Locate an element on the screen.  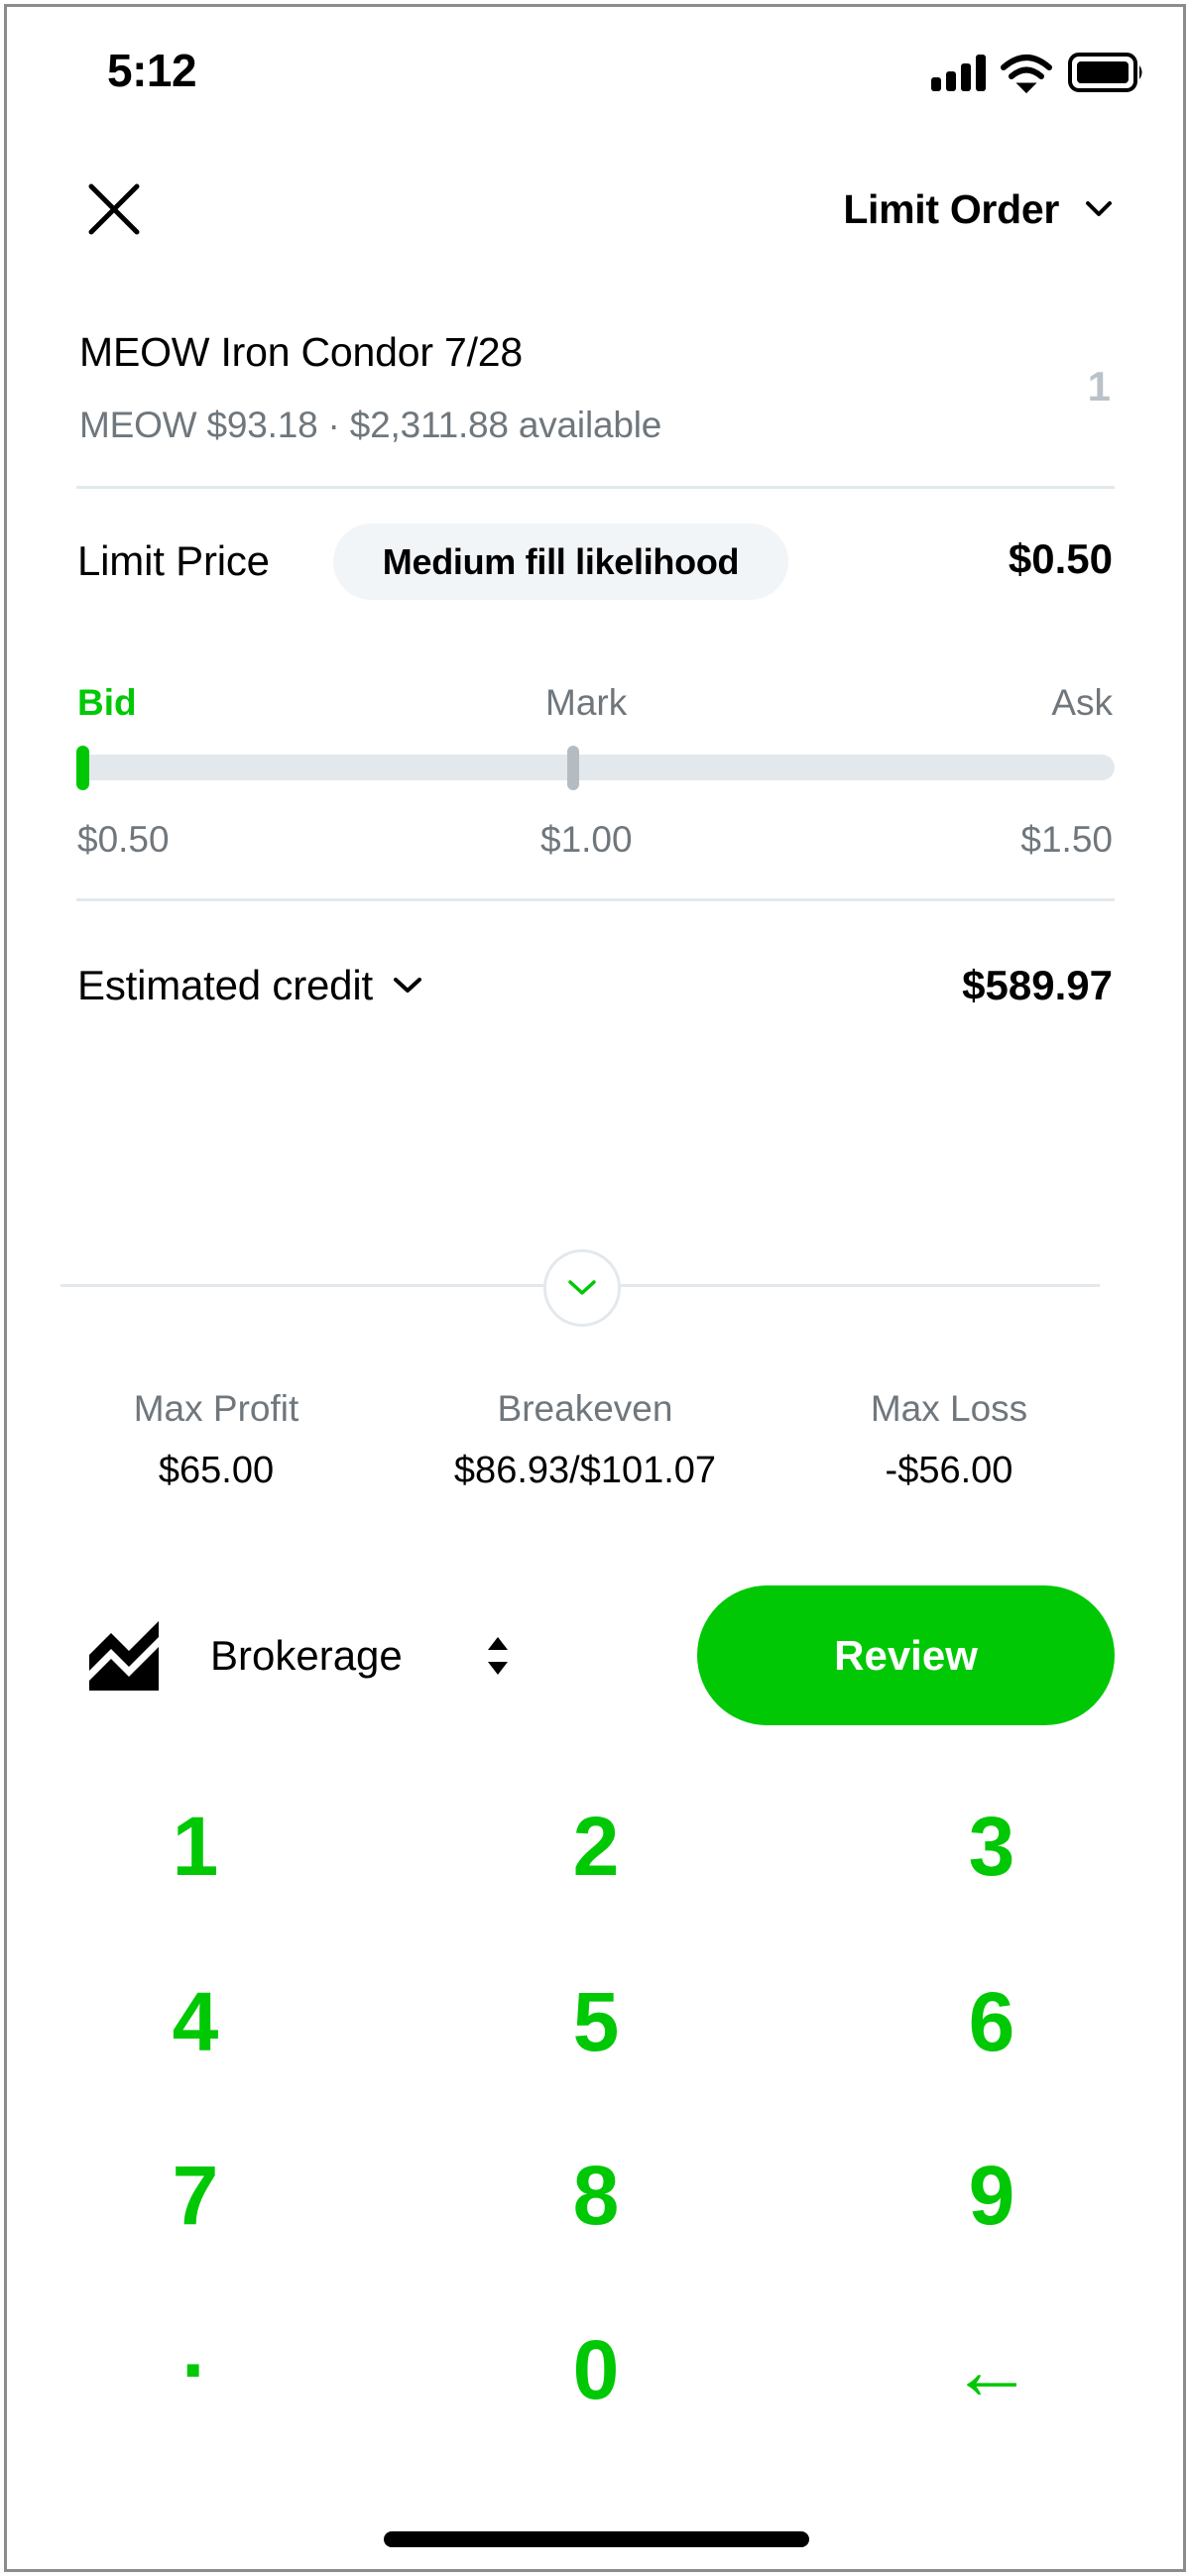
keypad-key-4: 4 is located at coordinates (195, 2021).